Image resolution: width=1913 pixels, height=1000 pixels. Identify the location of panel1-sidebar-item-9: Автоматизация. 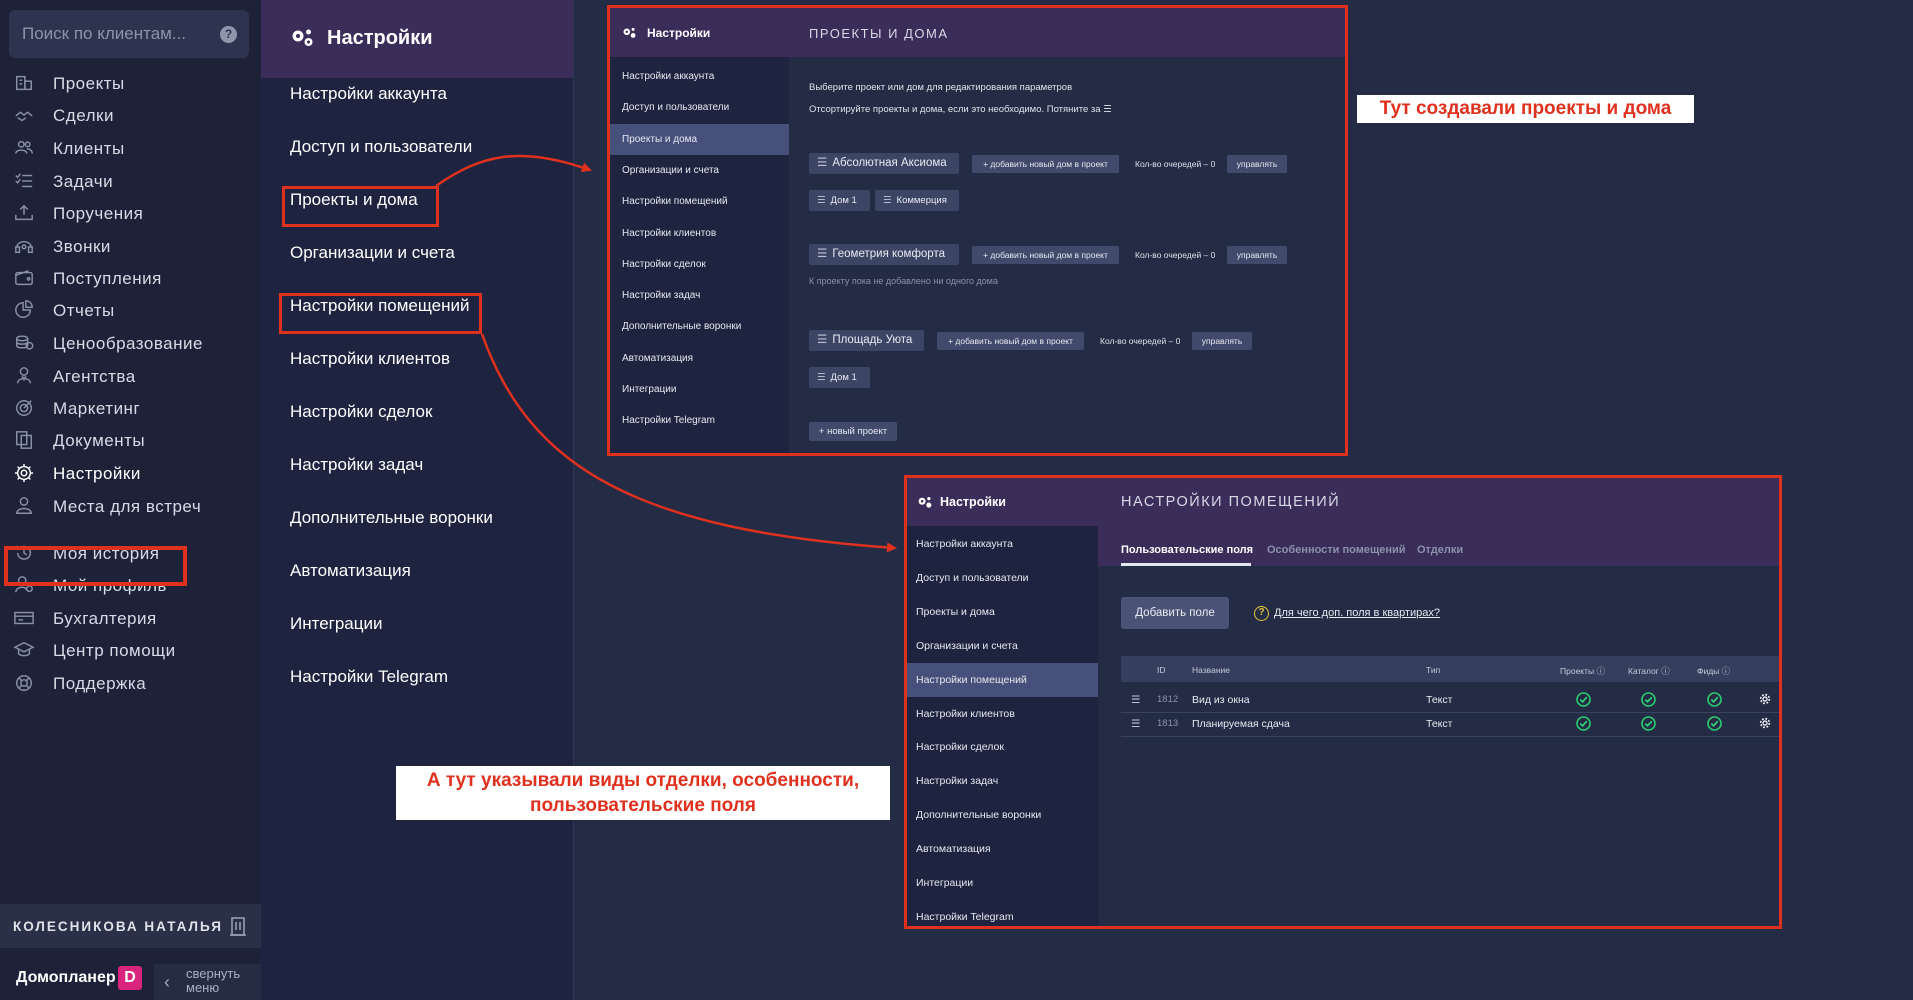
(699, 358).